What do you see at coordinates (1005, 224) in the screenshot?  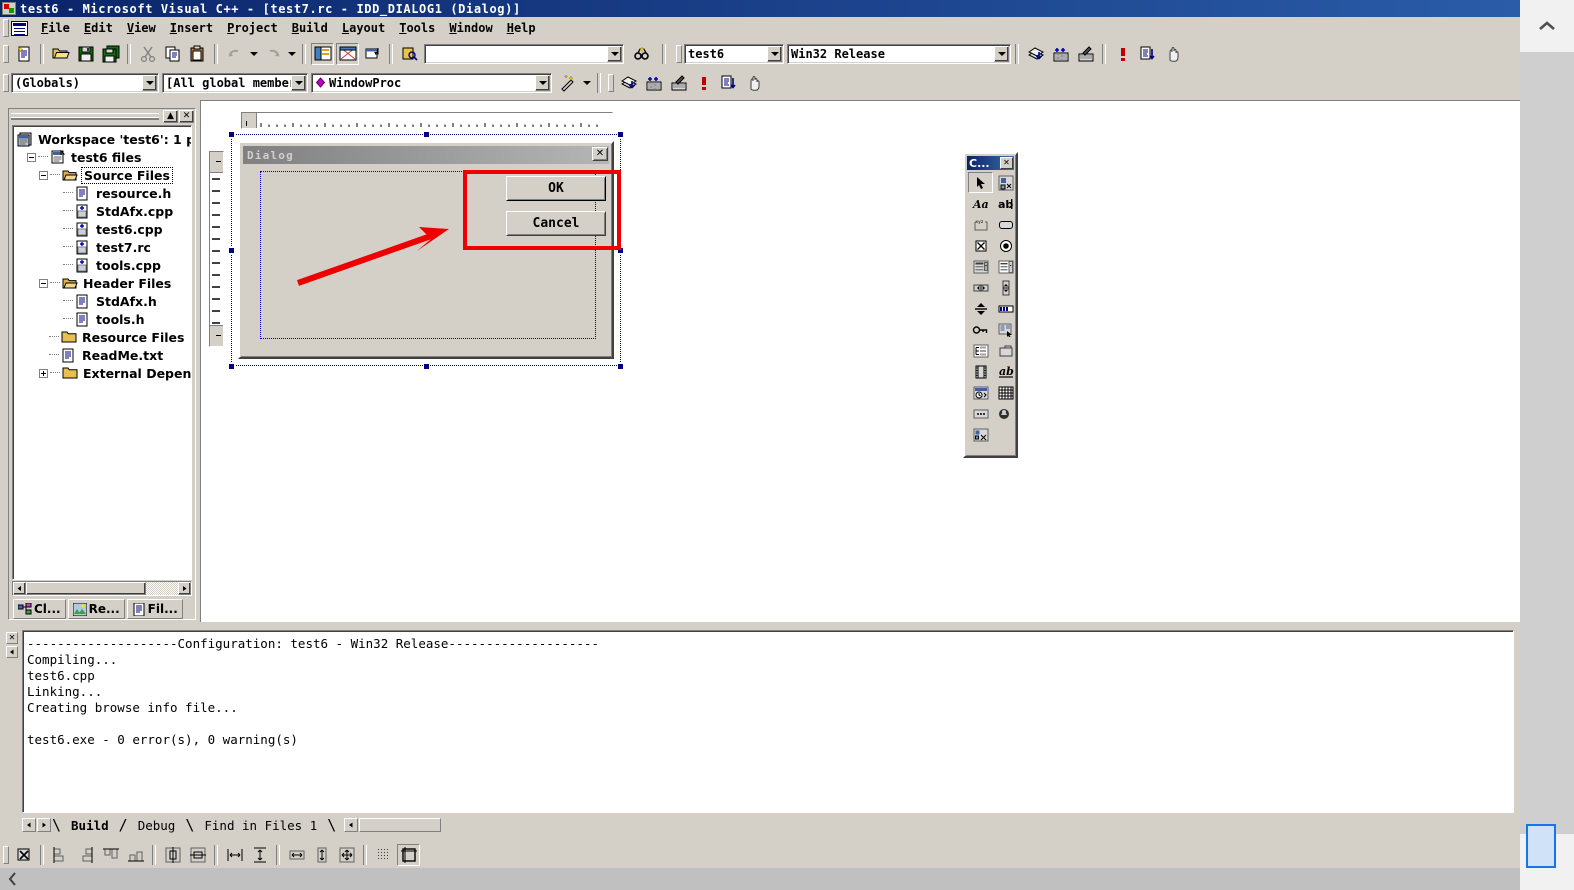 I see `push-button-tool` at bounding box center [1005, 224].